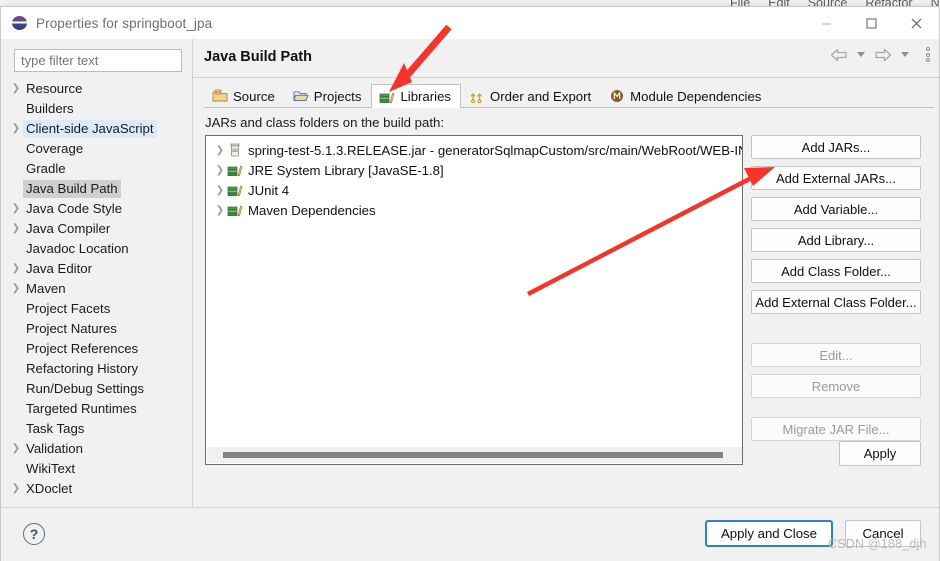  Describe the element at coordinates (96, 489) in the screenshot. I see `sidebar-item-xdoclet: ❯ XDoclet` at that location.